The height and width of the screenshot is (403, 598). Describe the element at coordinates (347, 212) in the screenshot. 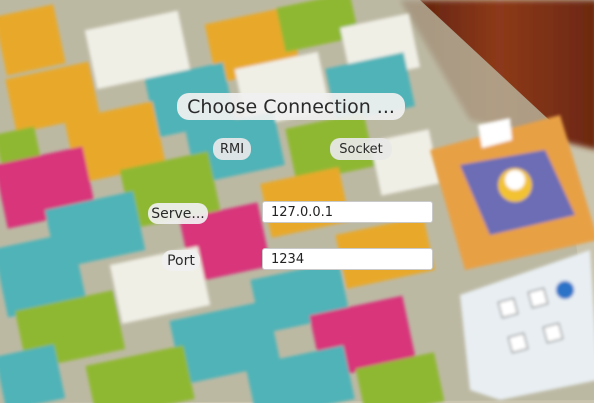

I see `server-address-input` at that location.